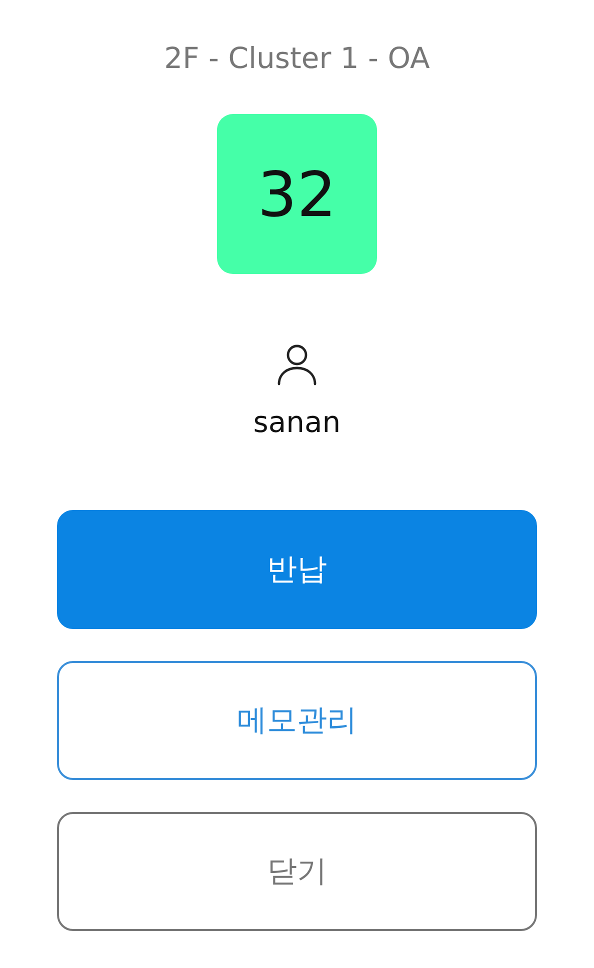  Describe the element at coordinates (297, 871) in the screenshot. I see `close-button: 닫기` at that location.